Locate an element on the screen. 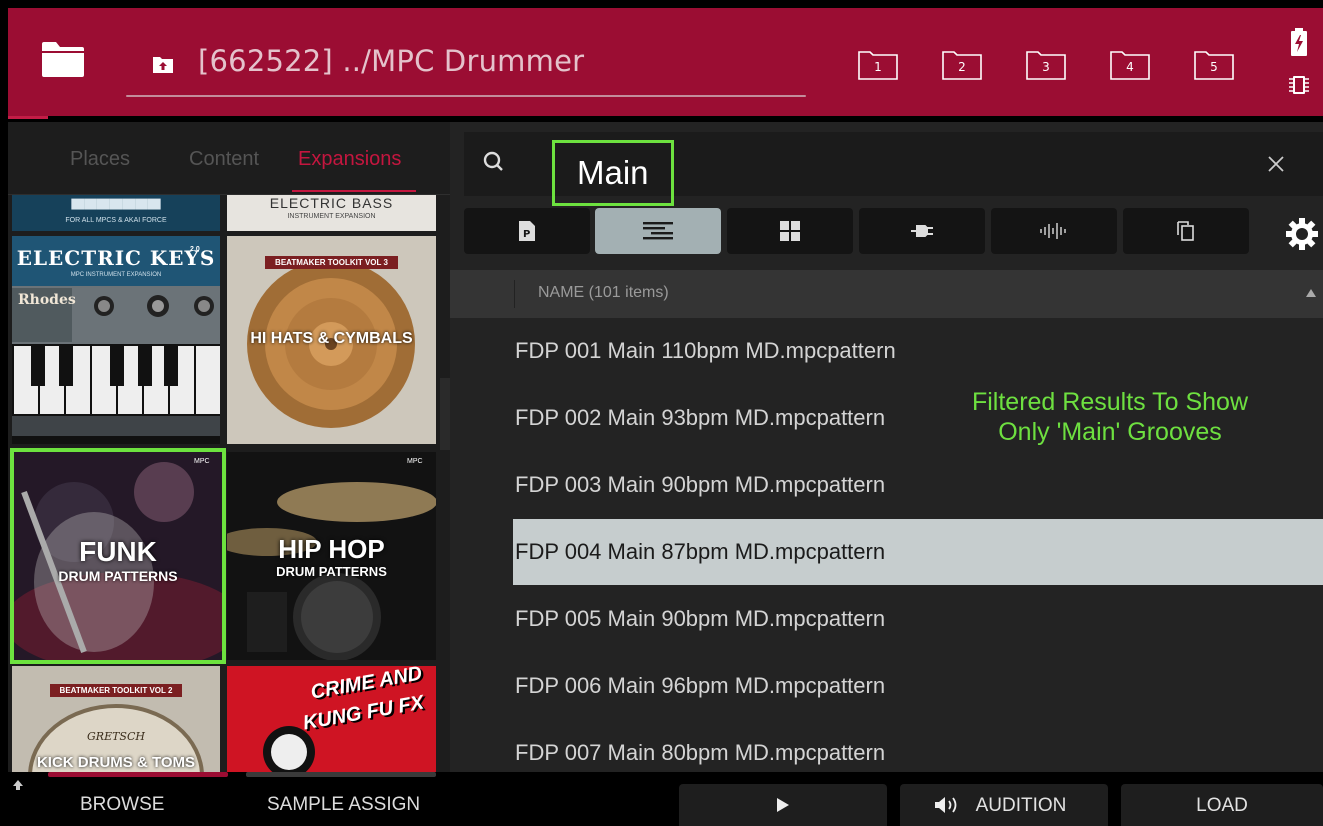 The height and width of the screenshot is (826, 1323). folder-icon is located at coordinates (63, 59).